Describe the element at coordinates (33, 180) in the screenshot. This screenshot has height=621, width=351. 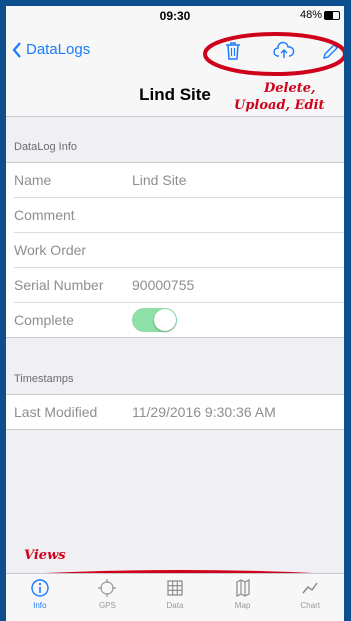
I see `row-label: Name` at that location.